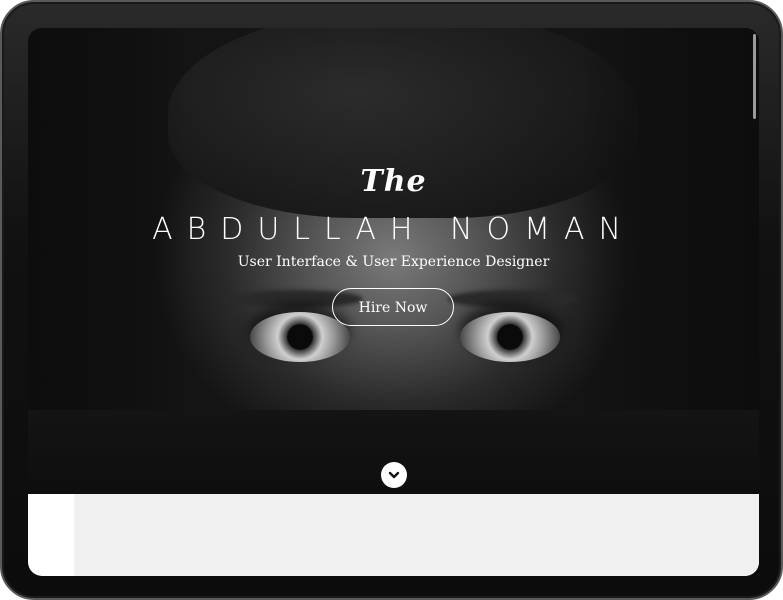 This screenshot has height=600, width=783. What do you see at coordinates (393, 181) in the screenshot?
I see `hero-prefix: The` at bounding box center [393, 181].